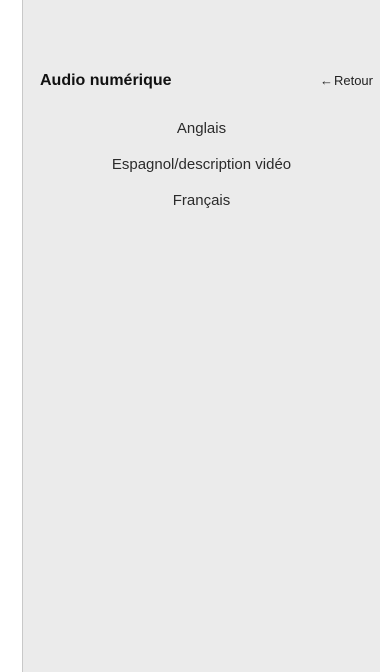 The height and width of the screenshot is (672, 380). I want to click on back-label: Retour, so click(353, 80).